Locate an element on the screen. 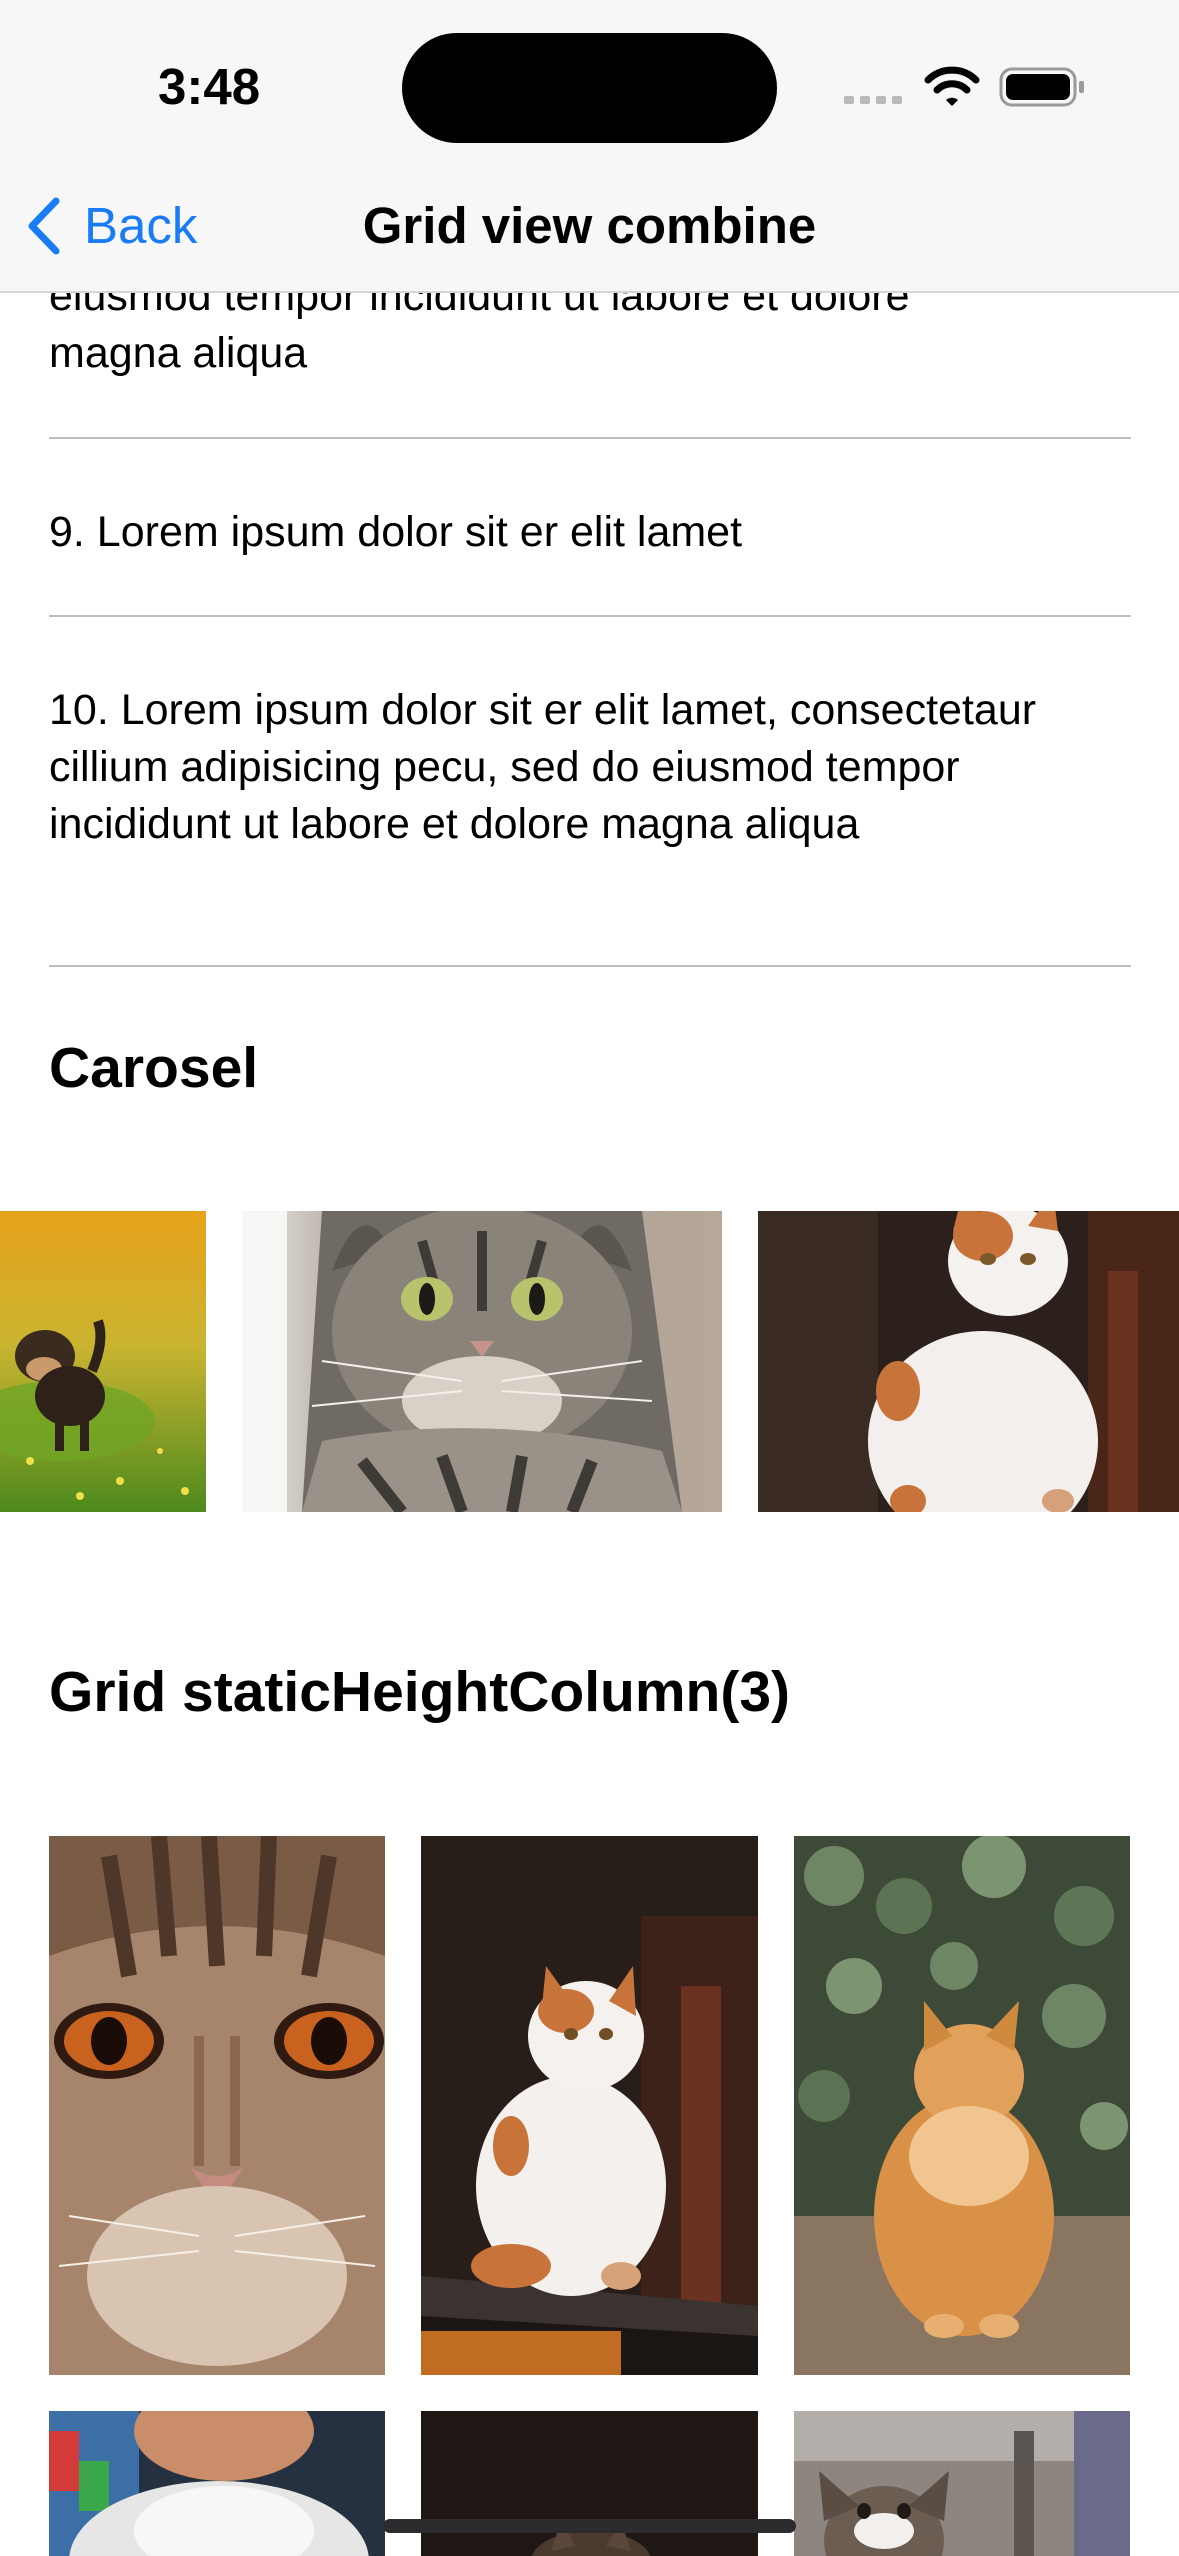  status-time: 3:48 is located at coordinates (209, 86).